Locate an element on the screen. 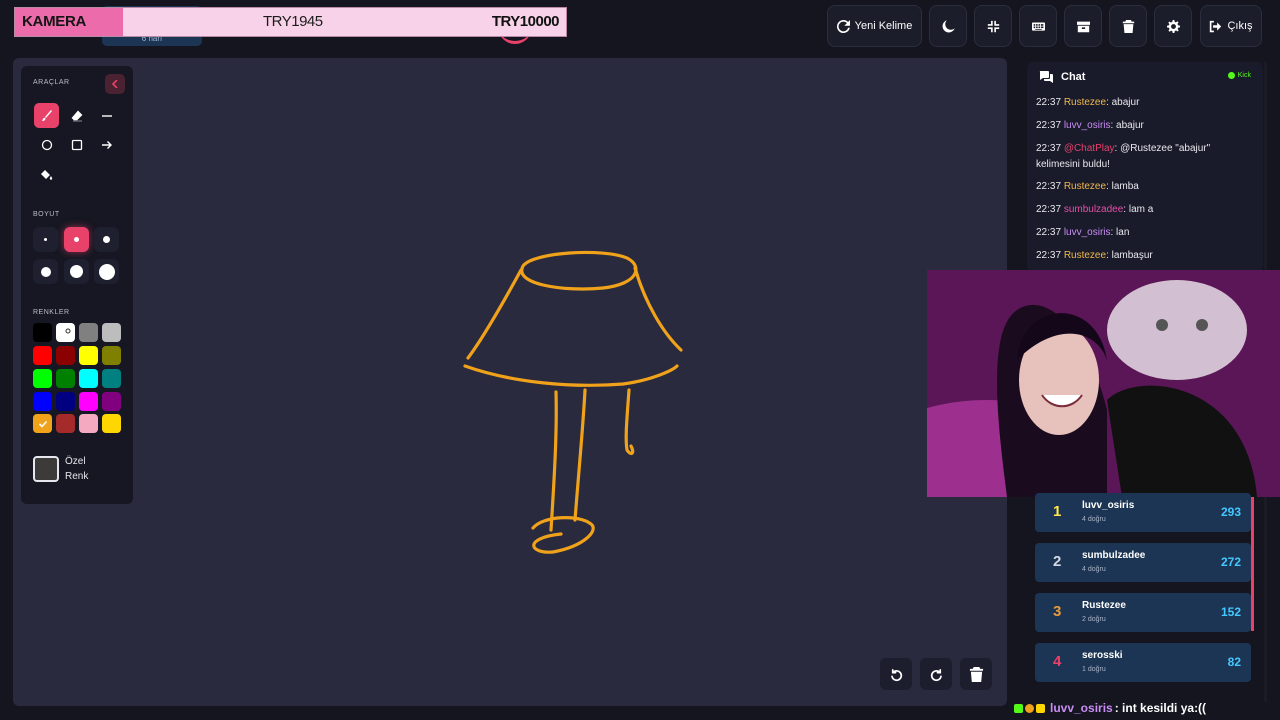  picker-marker-icon is located at coordinates (67, 330).